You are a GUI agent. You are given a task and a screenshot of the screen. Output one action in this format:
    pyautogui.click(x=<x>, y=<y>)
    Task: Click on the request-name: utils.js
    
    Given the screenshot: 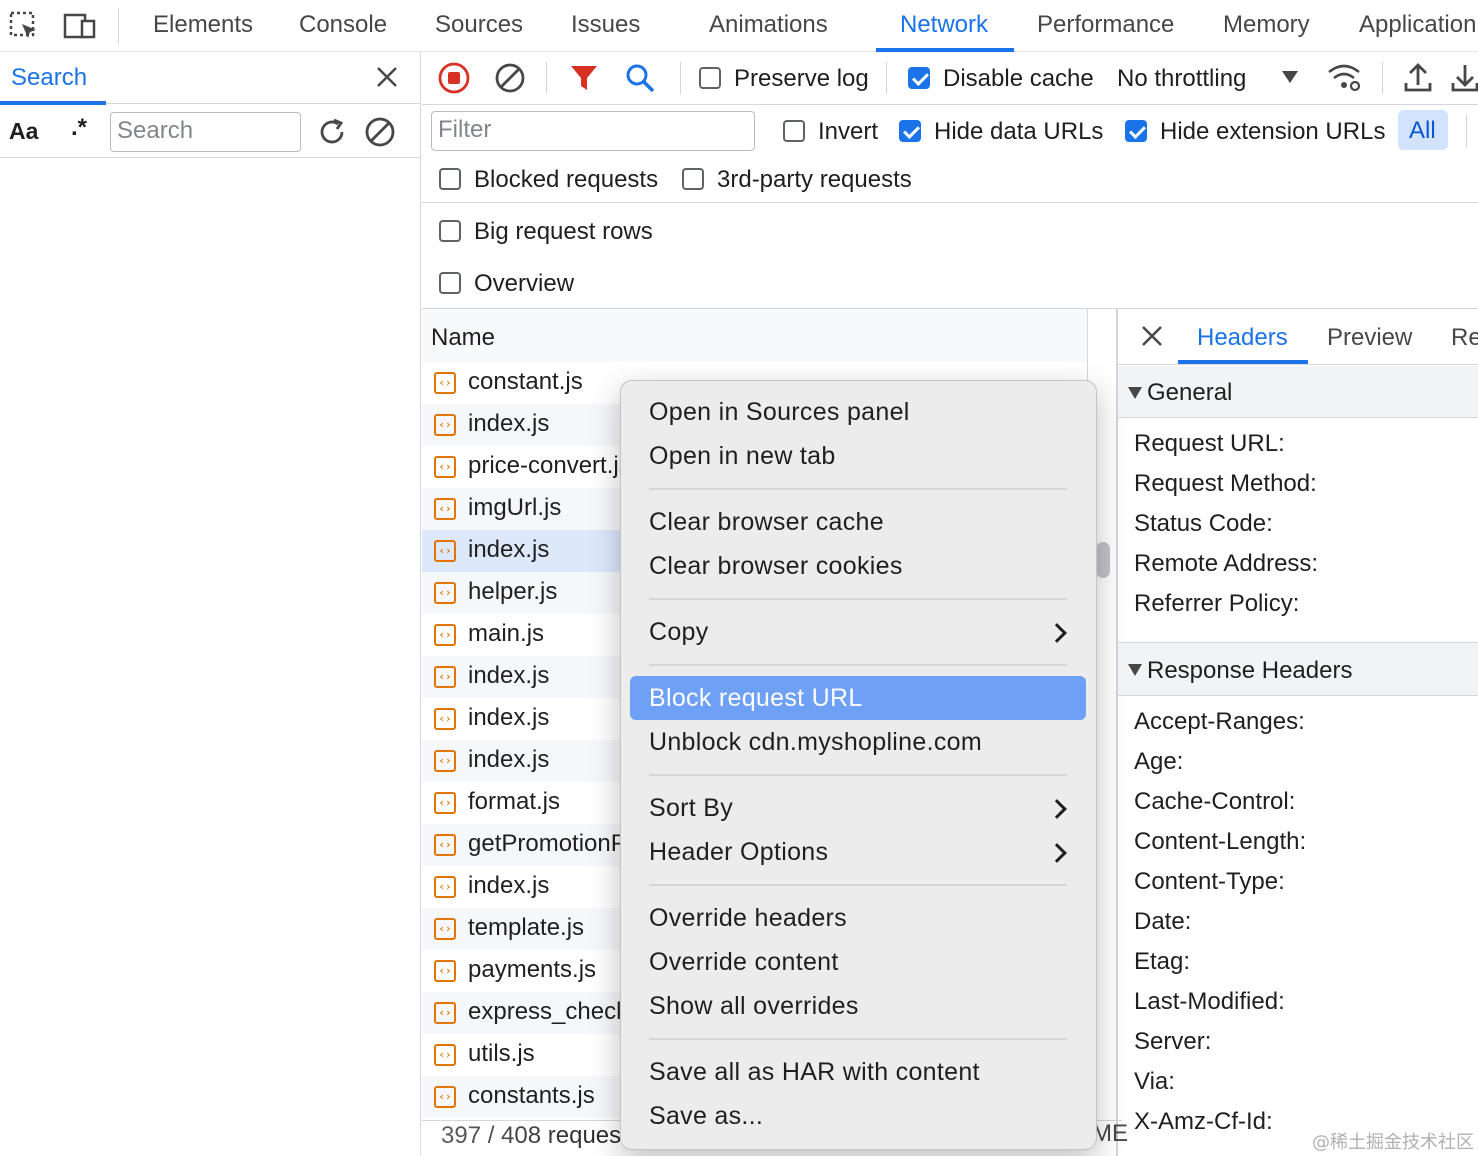 What is the action you would take?
    pyautogui.click(x=501, y=1053)
    